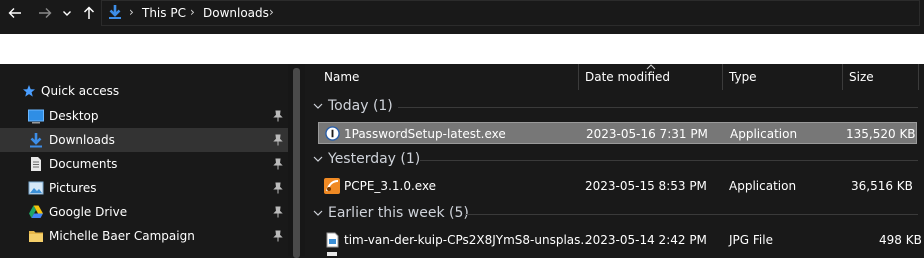 This screenshot has height=258, width=924. I want to click on file-date-modified: 2023-05-14 2:42 PM, so click(646, 240).